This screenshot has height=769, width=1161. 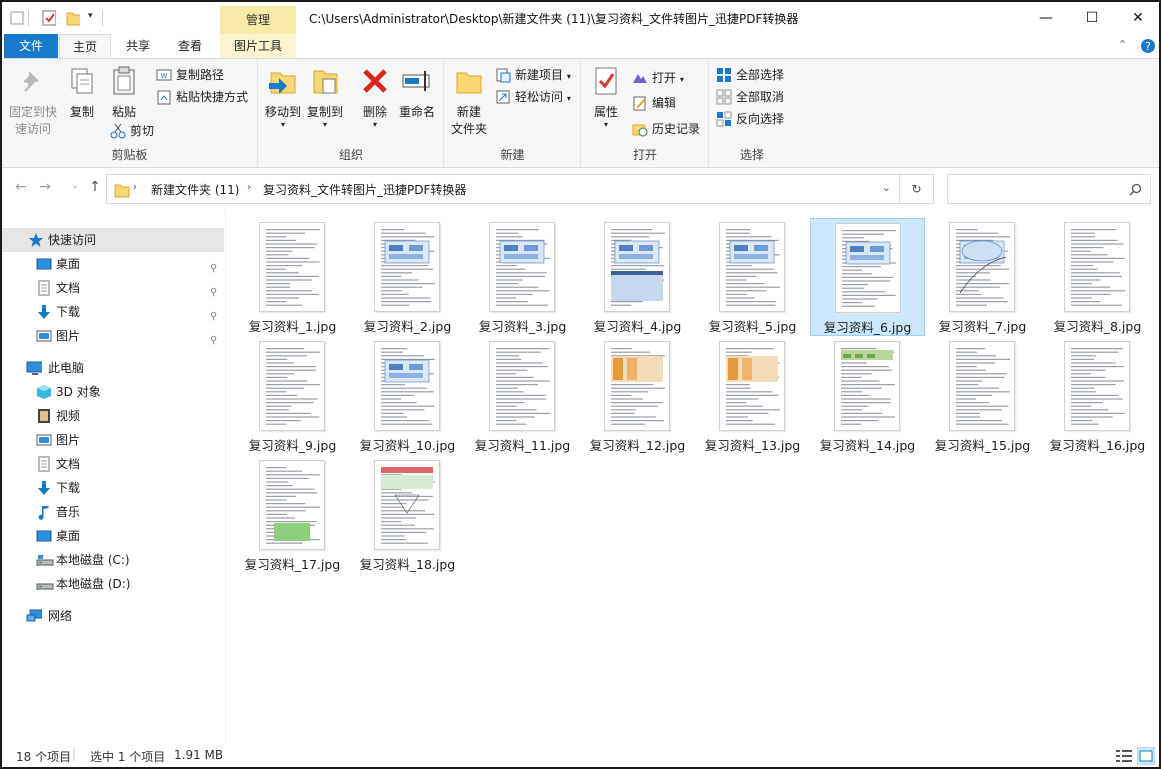 What do you see at coordinates (21, 189) in the screenshot?
I see `back-arrow-icon: ←` at bounding box center [21, 189].